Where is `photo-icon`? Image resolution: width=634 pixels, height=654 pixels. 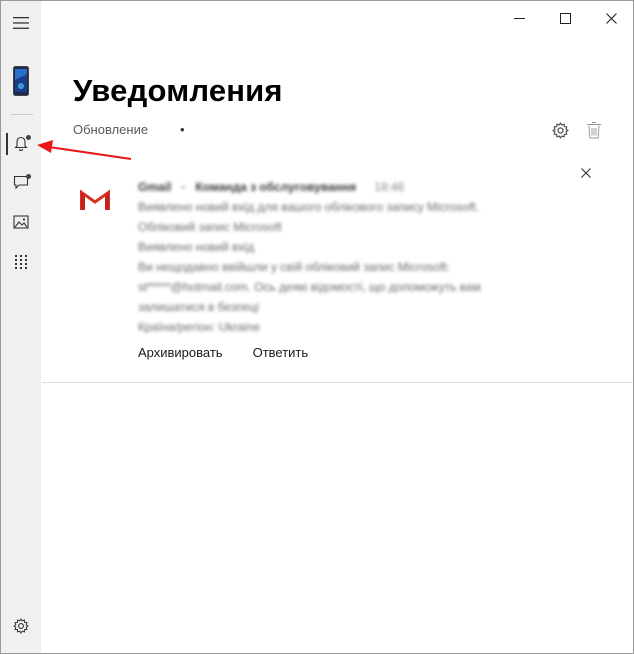 photo-icon is located at coordinates (21, 222).